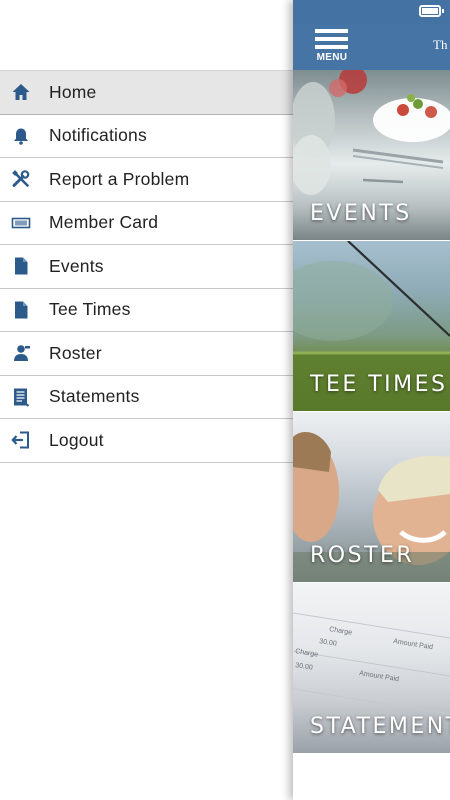  Describe the element at coordinates (21, 179) in the screenshot. I see `tools-icon` at that location.